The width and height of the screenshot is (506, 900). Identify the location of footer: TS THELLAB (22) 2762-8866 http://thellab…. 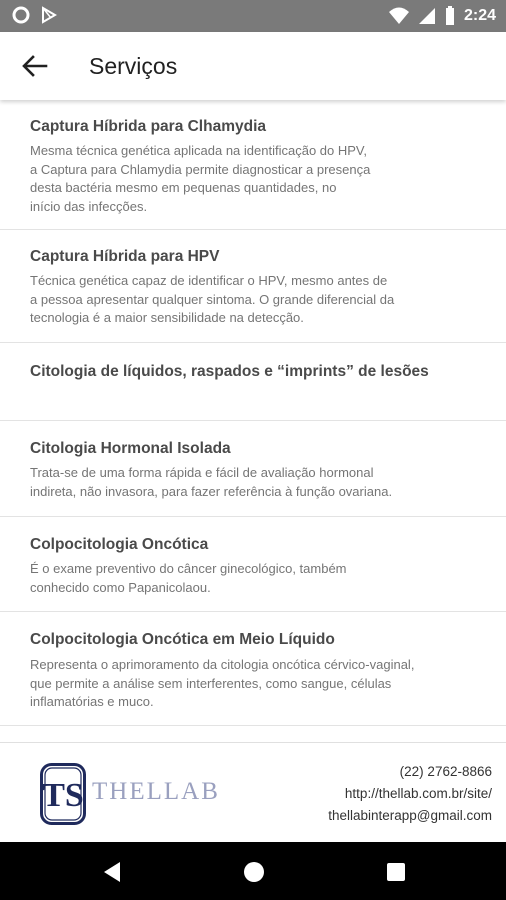
(253, 792).